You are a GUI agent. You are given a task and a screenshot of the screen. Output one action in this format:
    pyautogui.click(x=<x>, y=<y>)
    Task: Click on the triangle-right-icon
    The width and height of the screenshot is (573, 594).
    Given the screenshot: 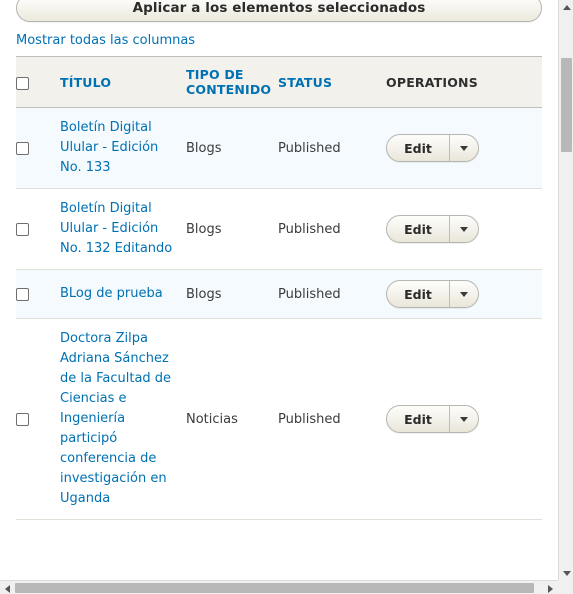 What is the action you would take?
    pyautogui.click(x=550, y=589)
    